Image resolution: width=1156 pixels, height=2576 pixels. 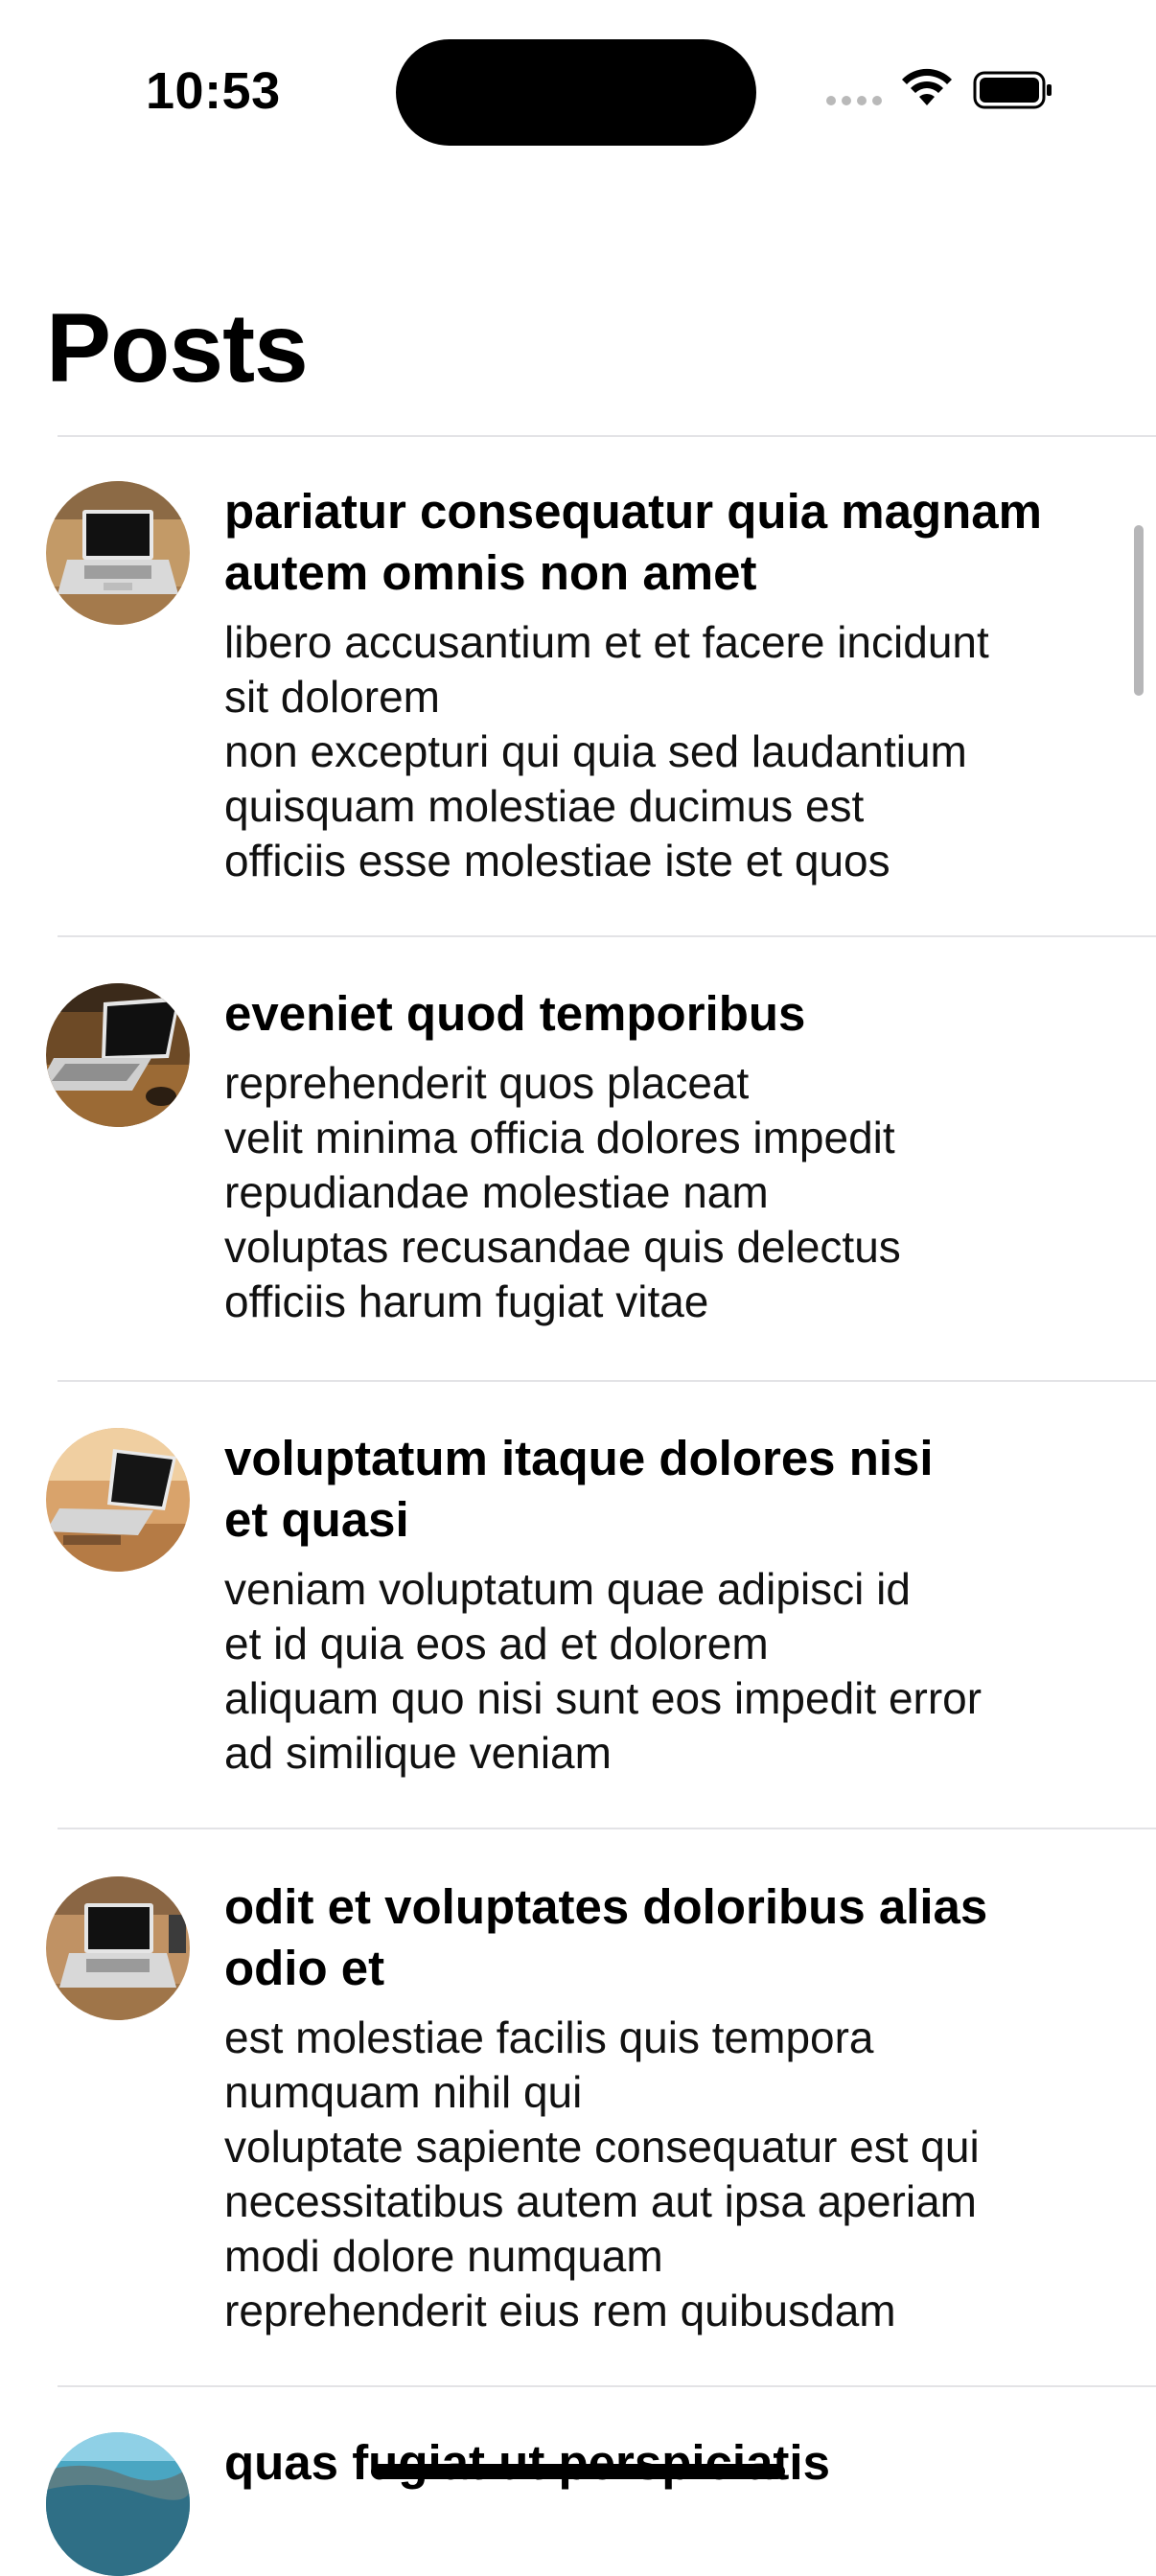 I want to click on post-title: voluptatum itaque dolores nisi et quasi, so click(x=579, y=1489).